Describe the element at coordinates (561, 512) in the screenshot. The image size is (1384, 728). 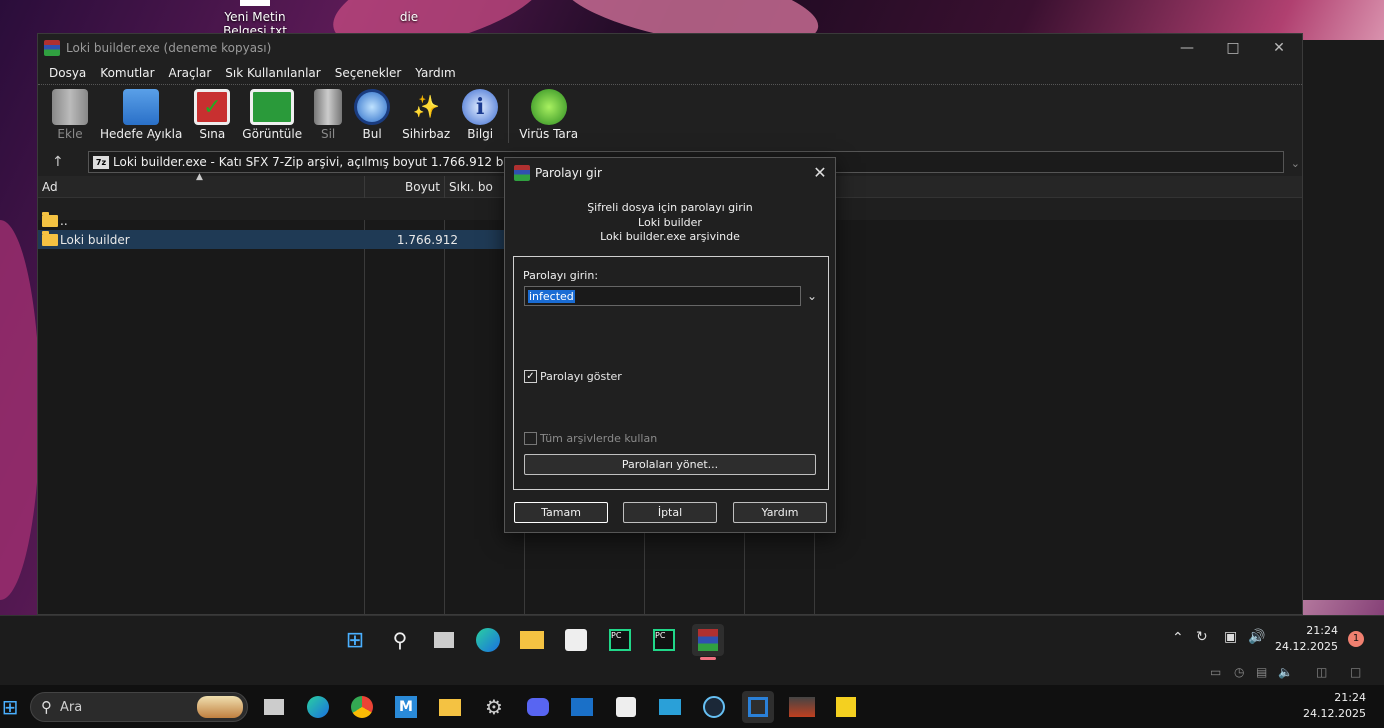
I see `ok-button: Tamam` at that location.